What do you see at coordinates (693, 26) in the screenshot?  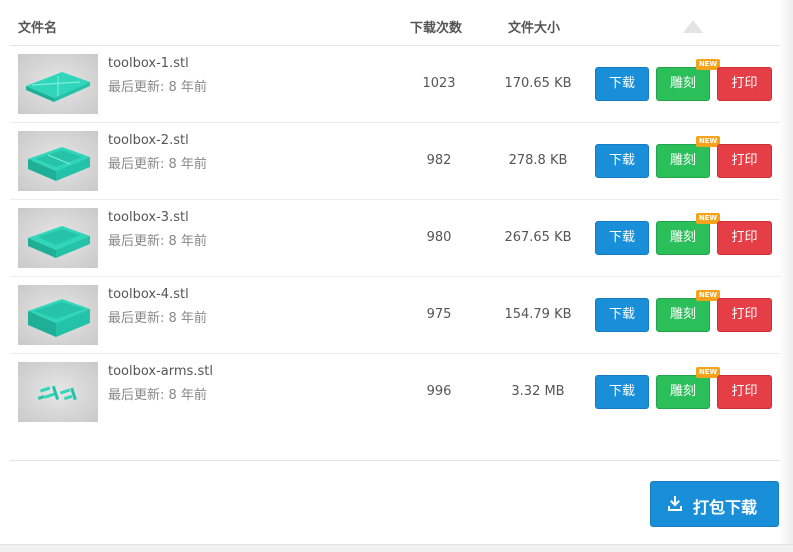 I see `sort-up-icon` at bounding box center [693, 26].